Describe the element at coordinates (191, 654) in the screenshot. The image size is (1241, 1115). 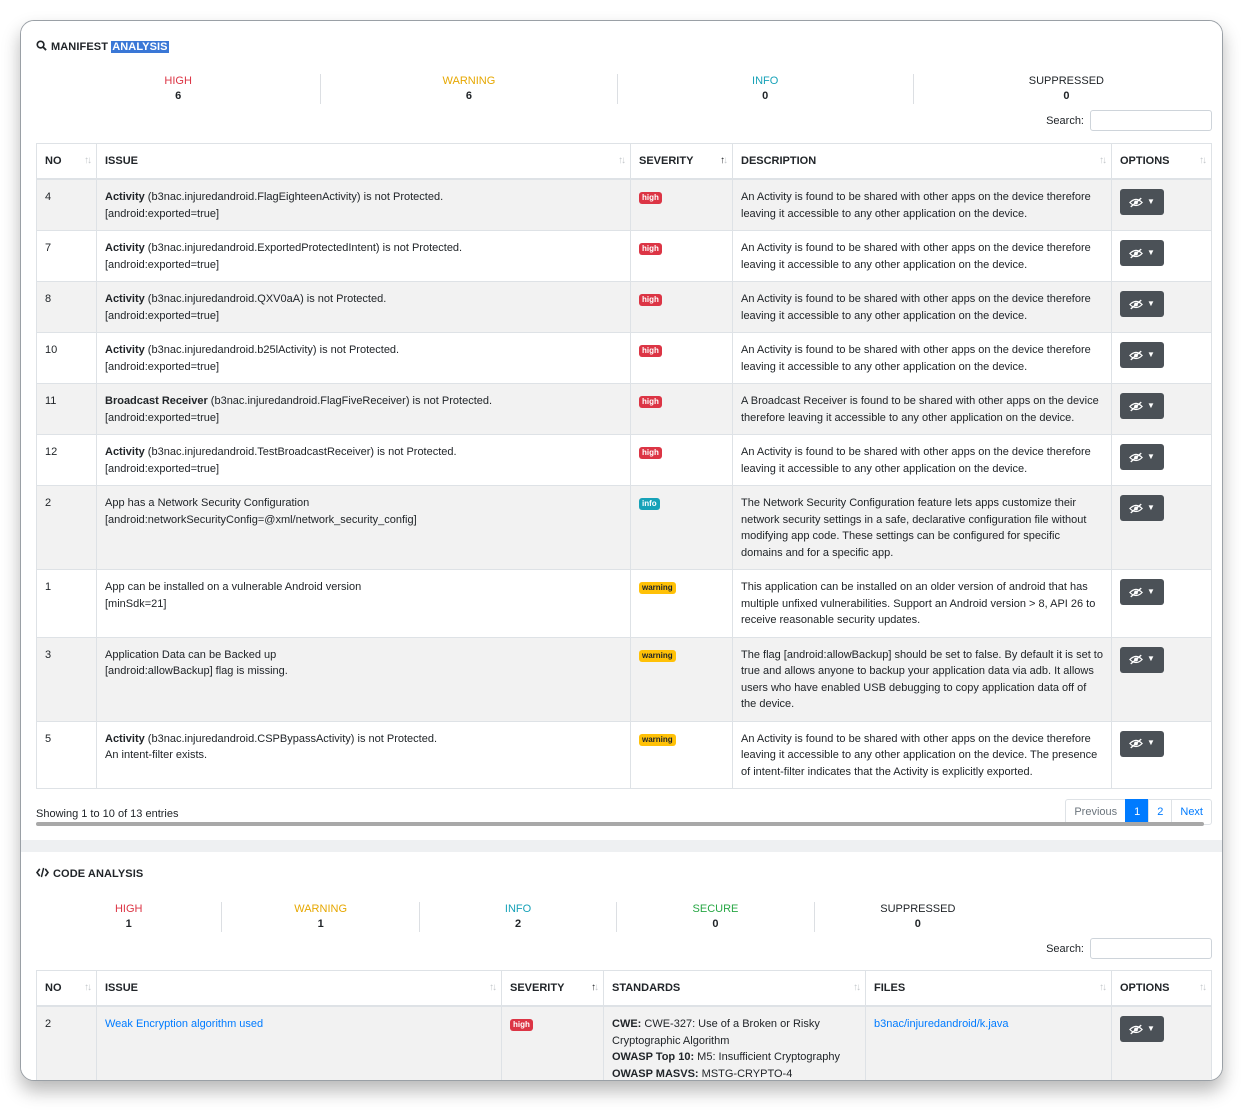
I see `issue-text: Application Data can be Backed up` at that location.